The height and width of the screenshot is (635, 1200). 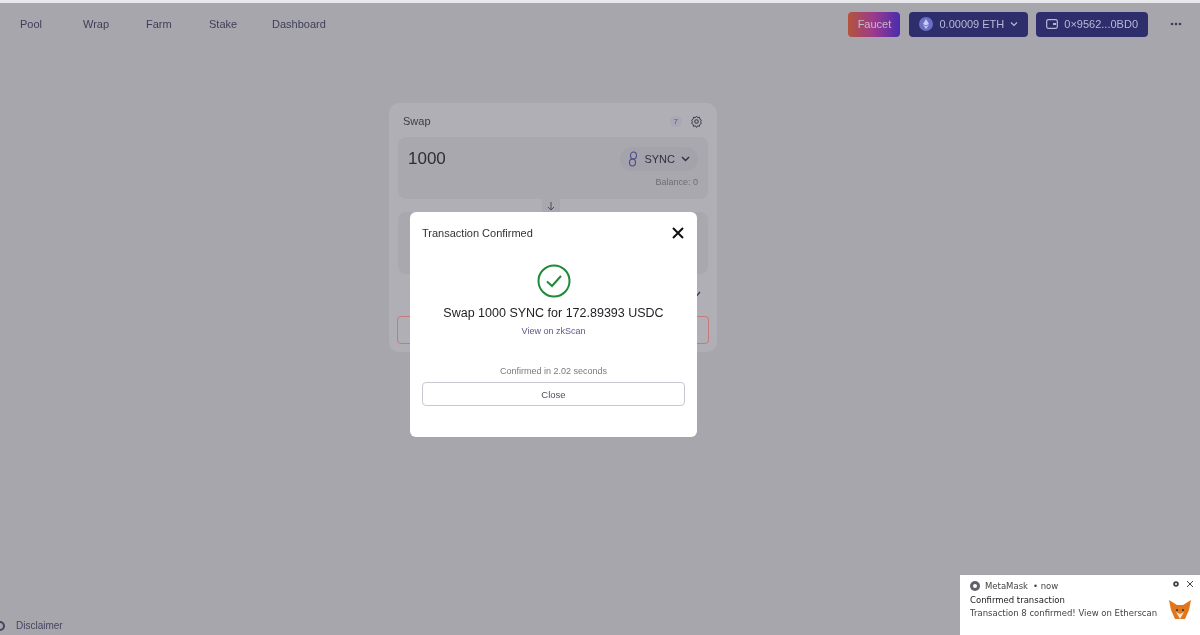 I want to click on token-icon, so click(x=633, y=159).